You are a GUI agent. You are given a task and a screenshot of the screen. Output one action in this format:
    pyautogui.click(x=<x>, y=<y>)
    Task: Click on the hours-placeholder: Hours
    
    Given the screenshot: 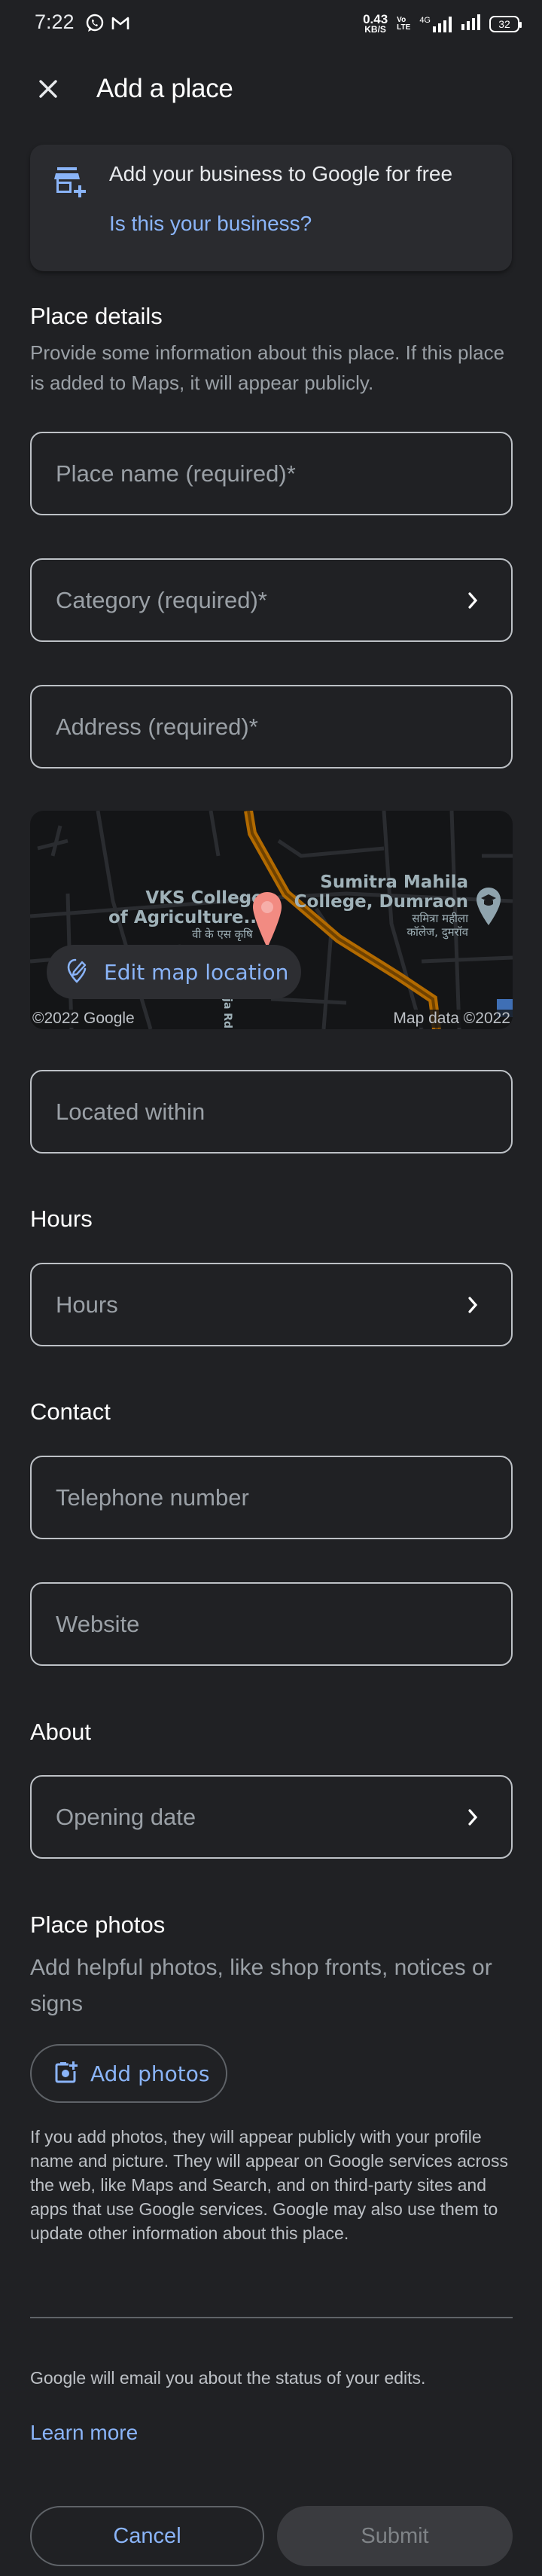 What is the action you would take?
    pyautogui.click(x=87, y=1304)
    